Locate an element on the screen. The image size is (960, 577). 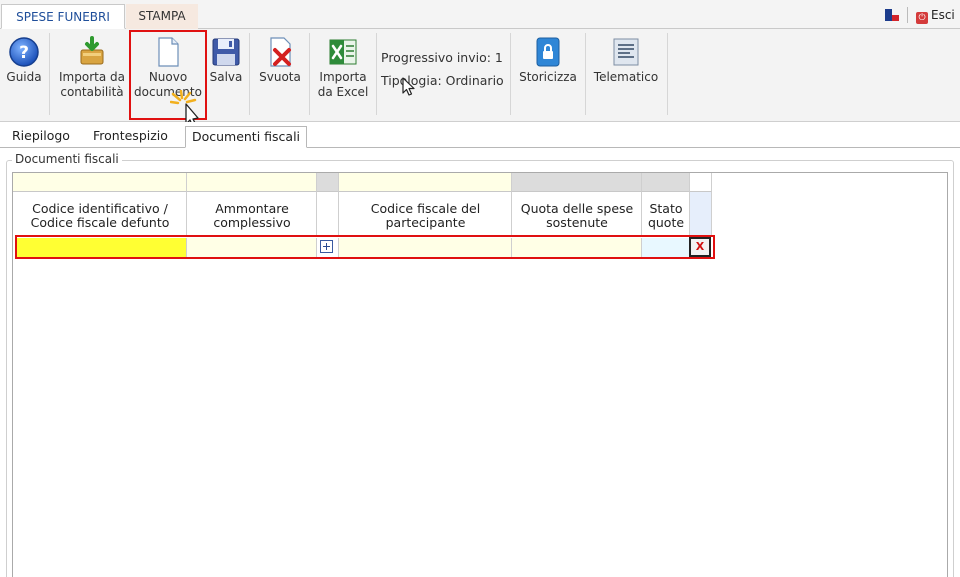
tab-stampa: STAMPA is located at coordinates (162, 16).